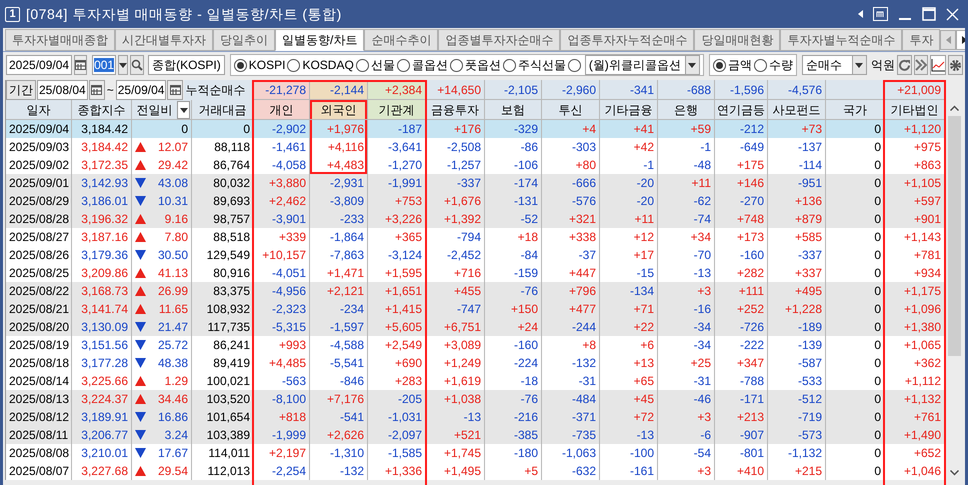 This screenshot has width=968, height=485. I want to click on table-cell: +4,116, so click(339, 147).